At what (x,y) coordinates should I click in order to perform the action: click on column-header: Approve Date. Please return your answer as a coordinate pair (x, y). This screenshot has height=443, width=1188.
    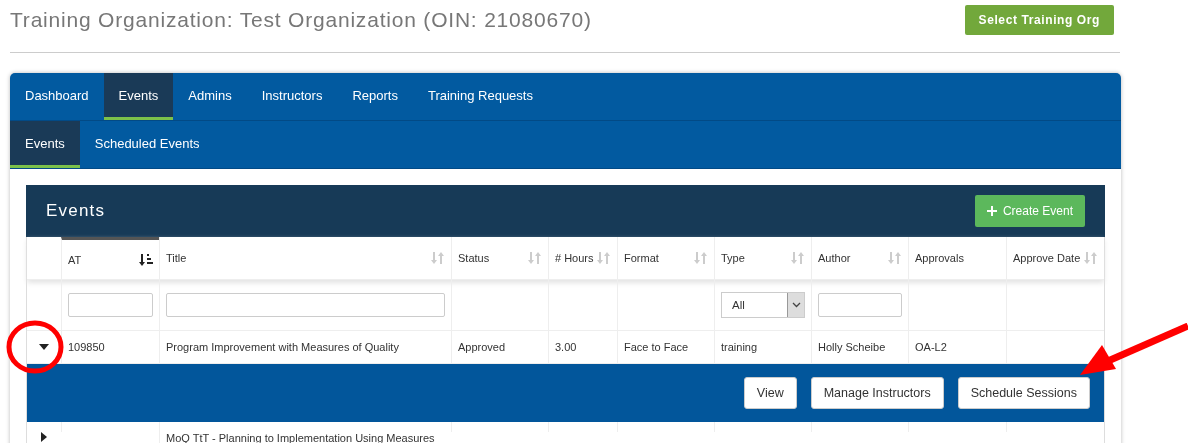
    Looking at the image, I should click on (1047, 258).